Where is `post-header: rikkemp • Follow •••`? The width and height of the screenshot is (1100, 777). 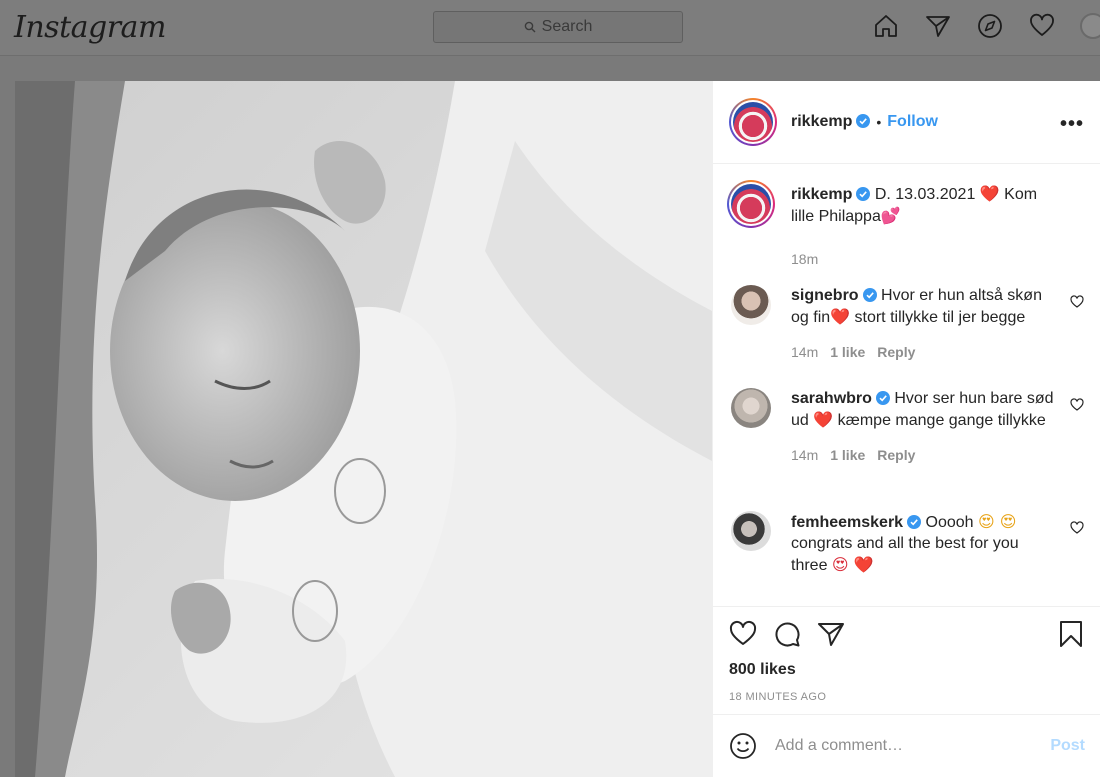 post-header: rikkemp • Follow ••• is located at coordinates (906, 122).